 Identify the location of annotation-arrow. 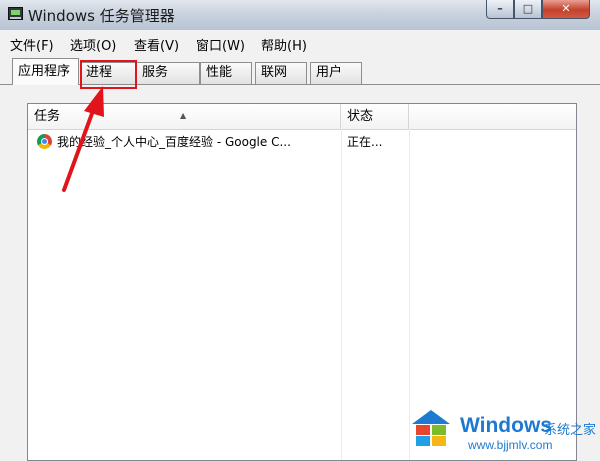
(83, 139).